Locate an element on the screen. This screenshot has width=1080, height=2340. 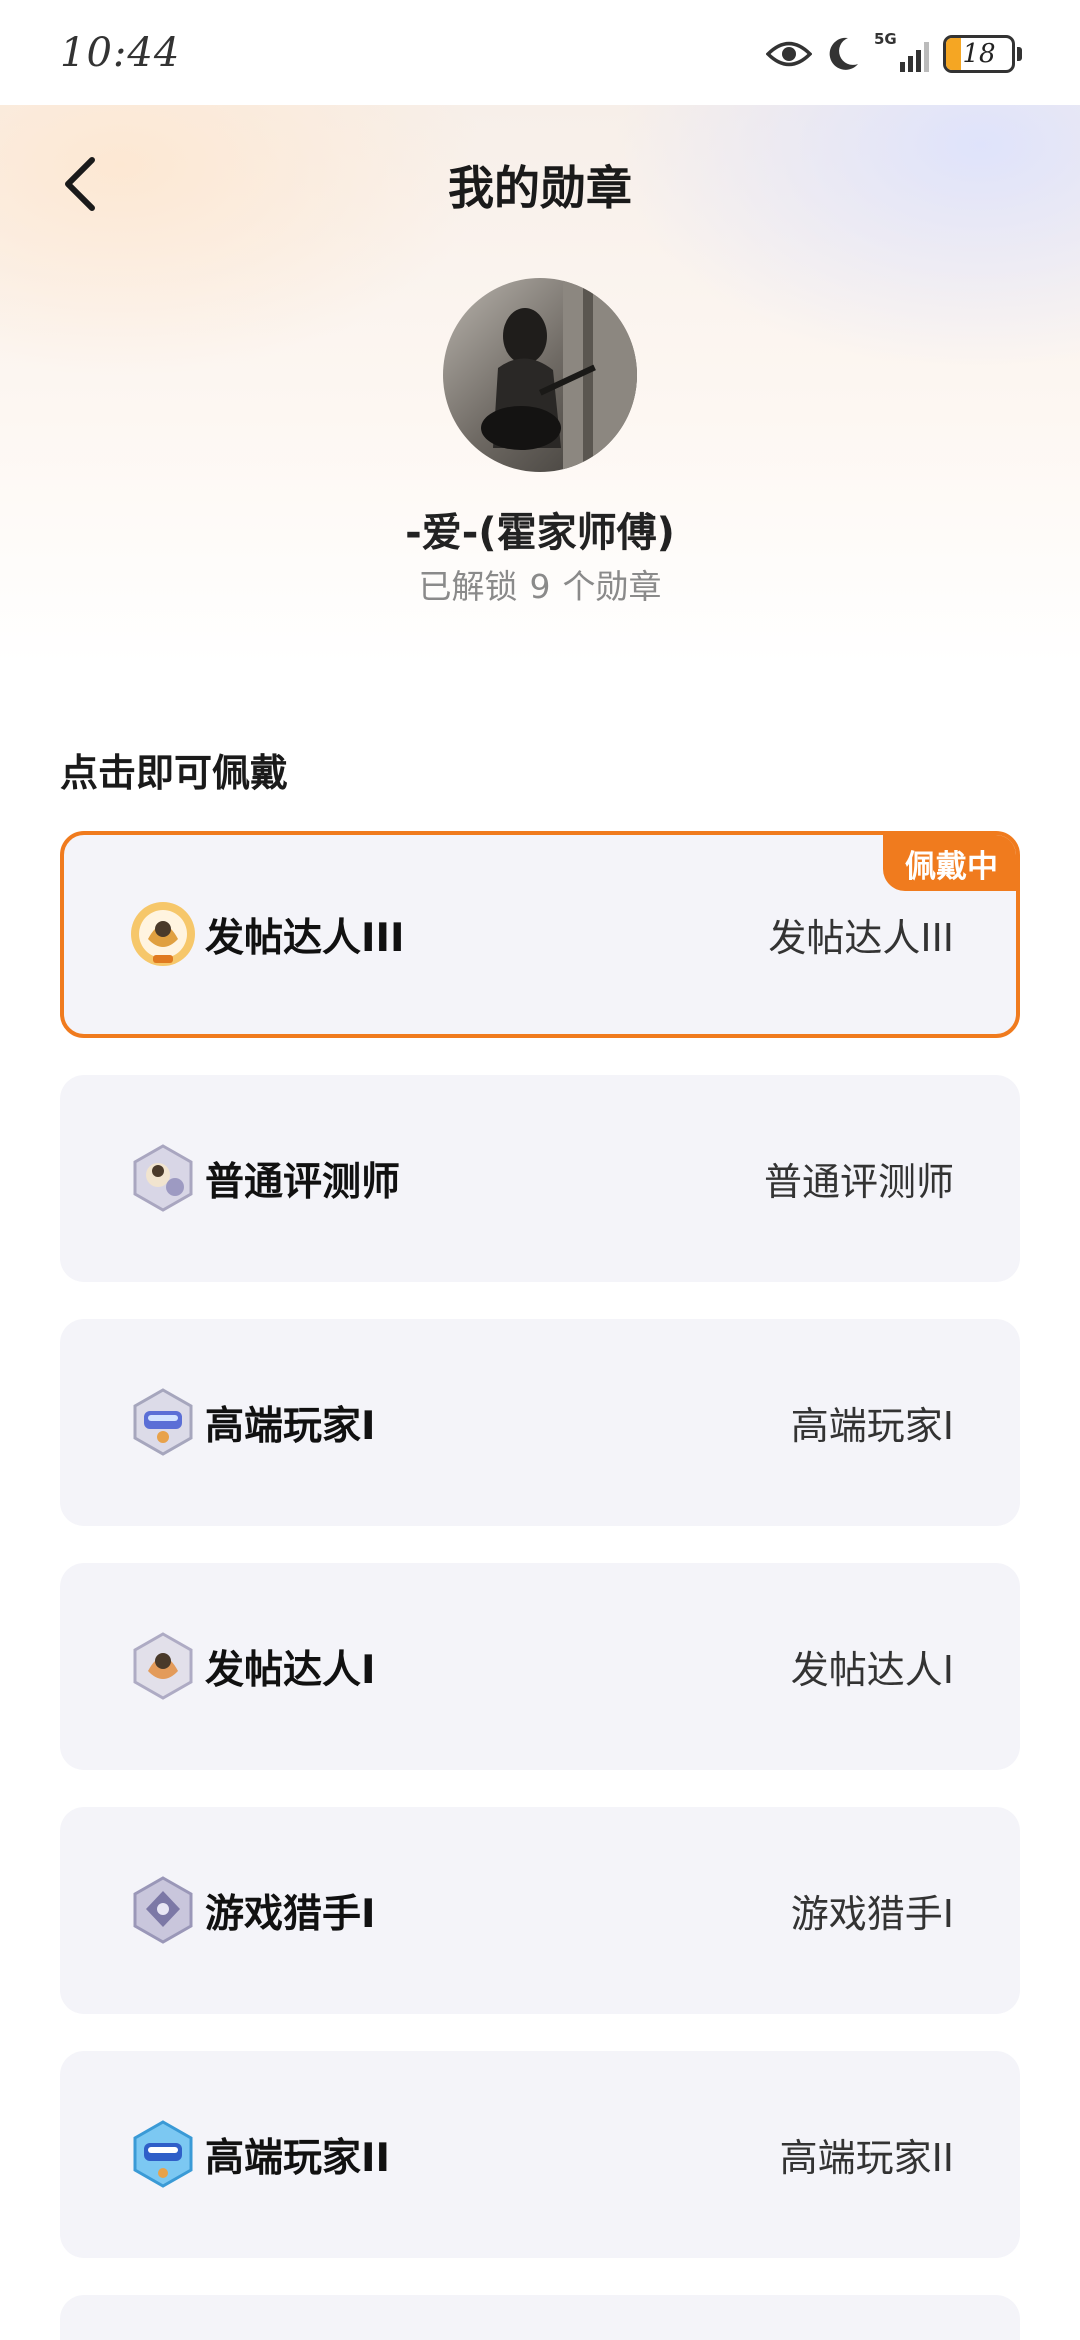
badge-desc: 高端玩家I is located at coordinates (872, 1426).